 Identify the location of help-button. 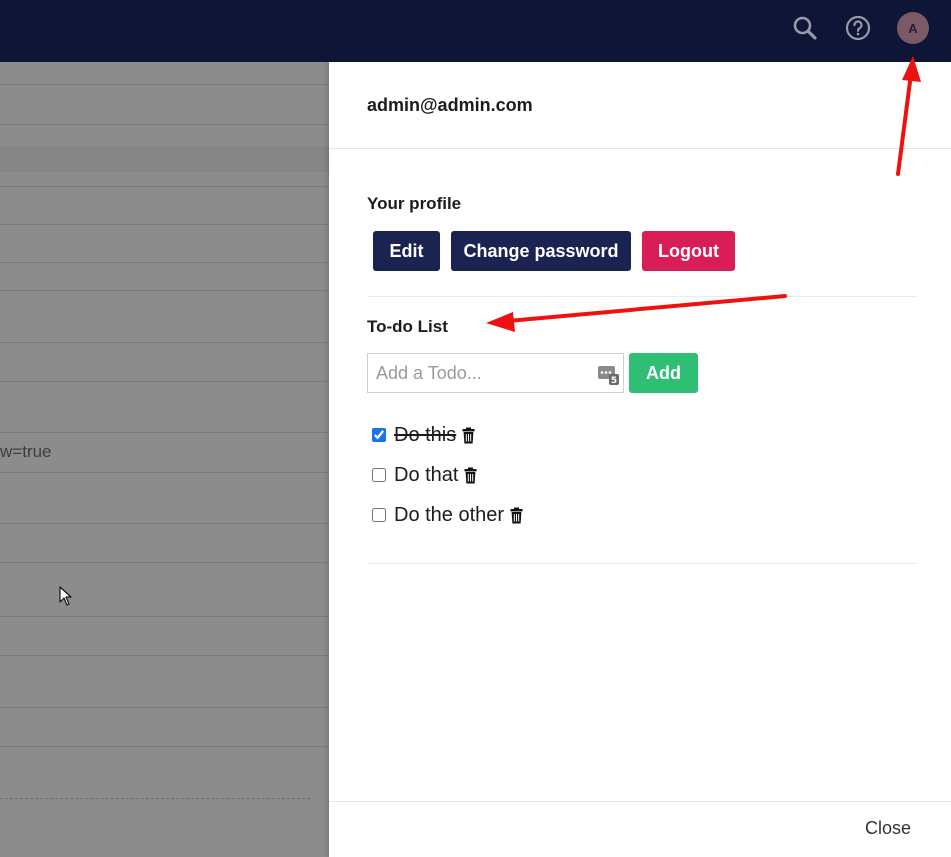
(858, 28).